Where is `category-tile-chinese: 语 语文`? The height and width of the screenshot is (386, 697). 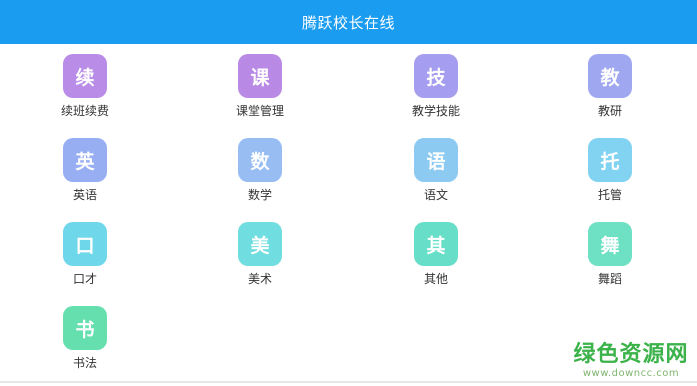 category-tile-chinese: 语 语文 is located at coordinates (436, 178).